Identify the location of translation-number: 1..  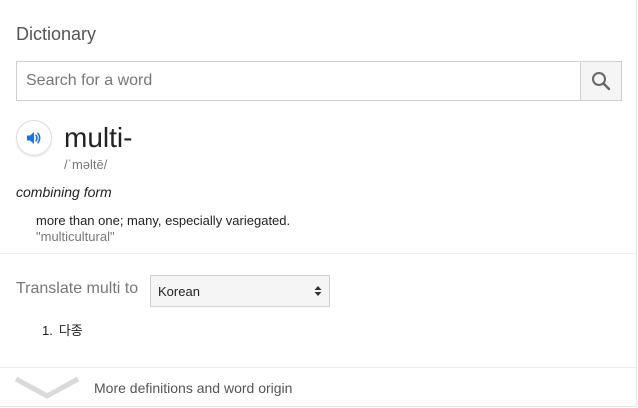
(47, 330).